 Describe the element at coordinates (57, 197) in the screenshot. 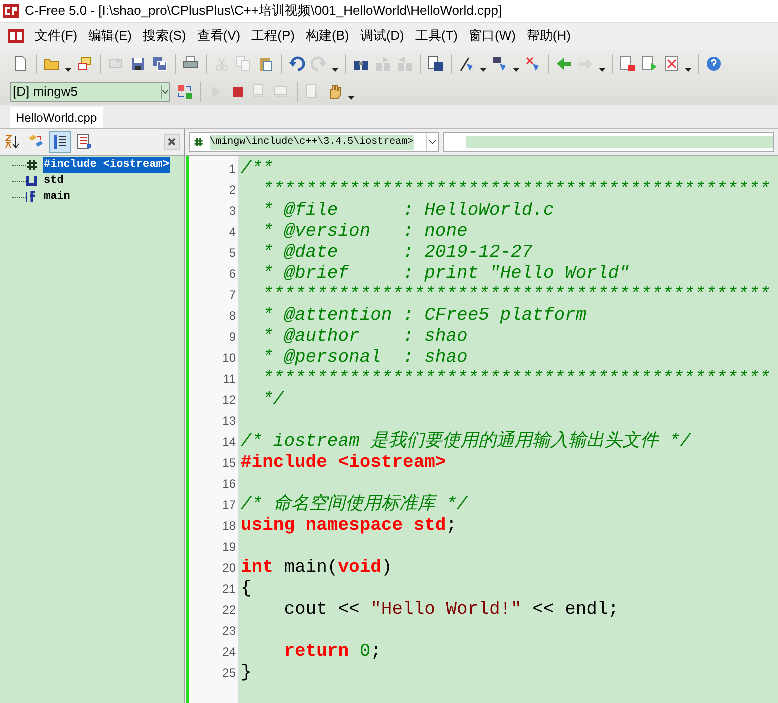

I see `outline-item: main` at that location.